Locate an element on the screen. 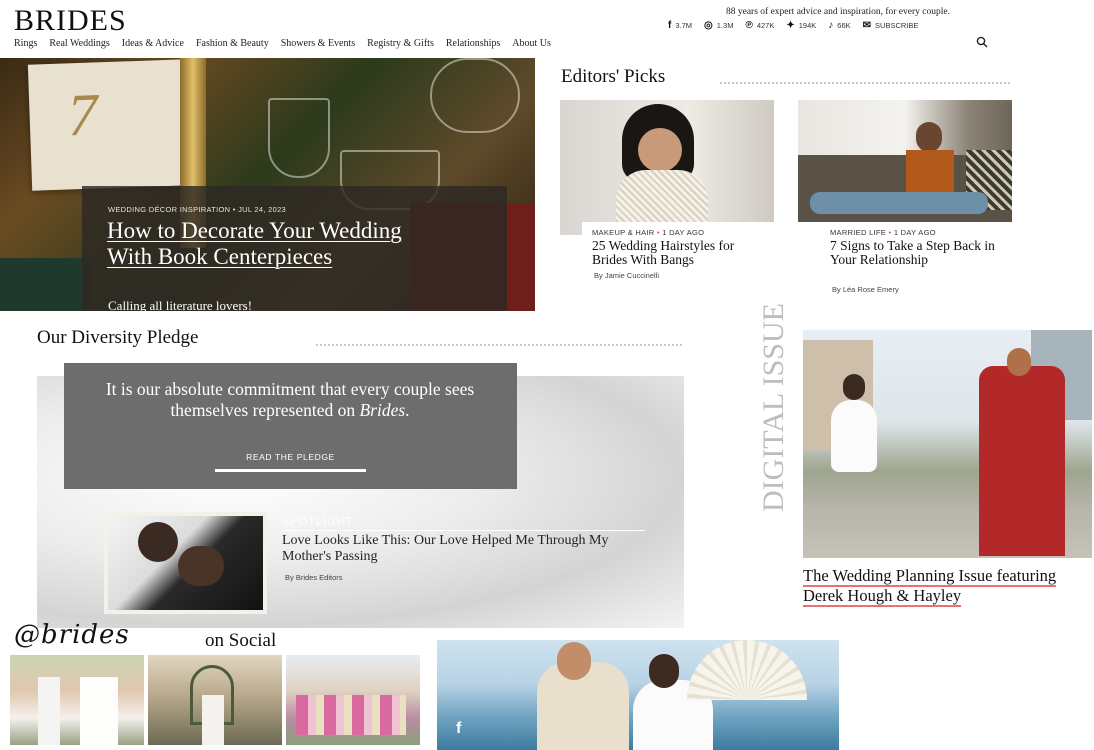 The width and height of the screenshot is (1094, 750). instagram-icon: ◎ is located at coordinates (708, 25).